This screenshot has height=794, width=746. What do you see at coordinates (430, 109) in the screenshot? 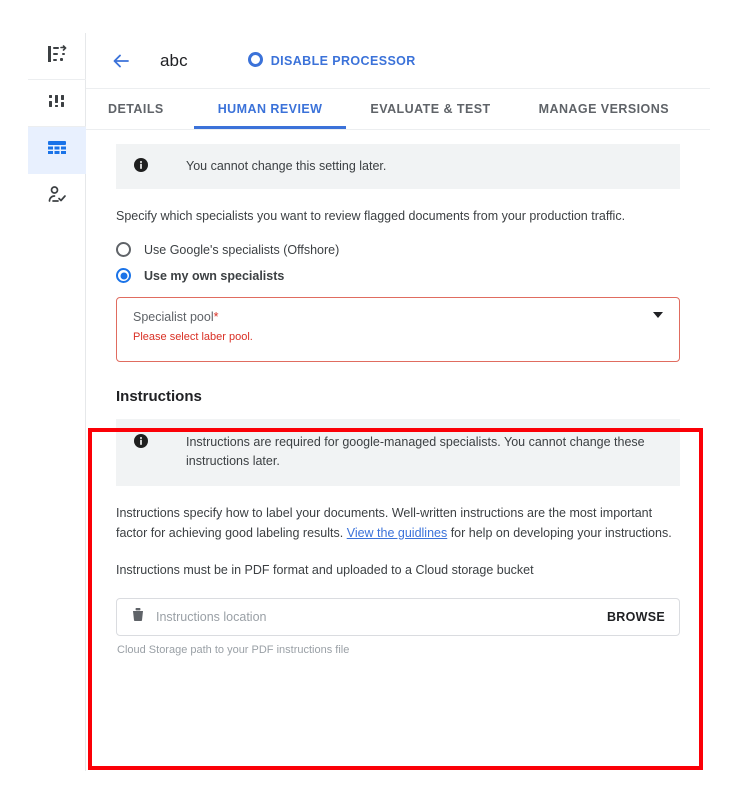
I see `tab-evaluate-and-test: EVALUATE & TEST` at bounding box center [430, 109].